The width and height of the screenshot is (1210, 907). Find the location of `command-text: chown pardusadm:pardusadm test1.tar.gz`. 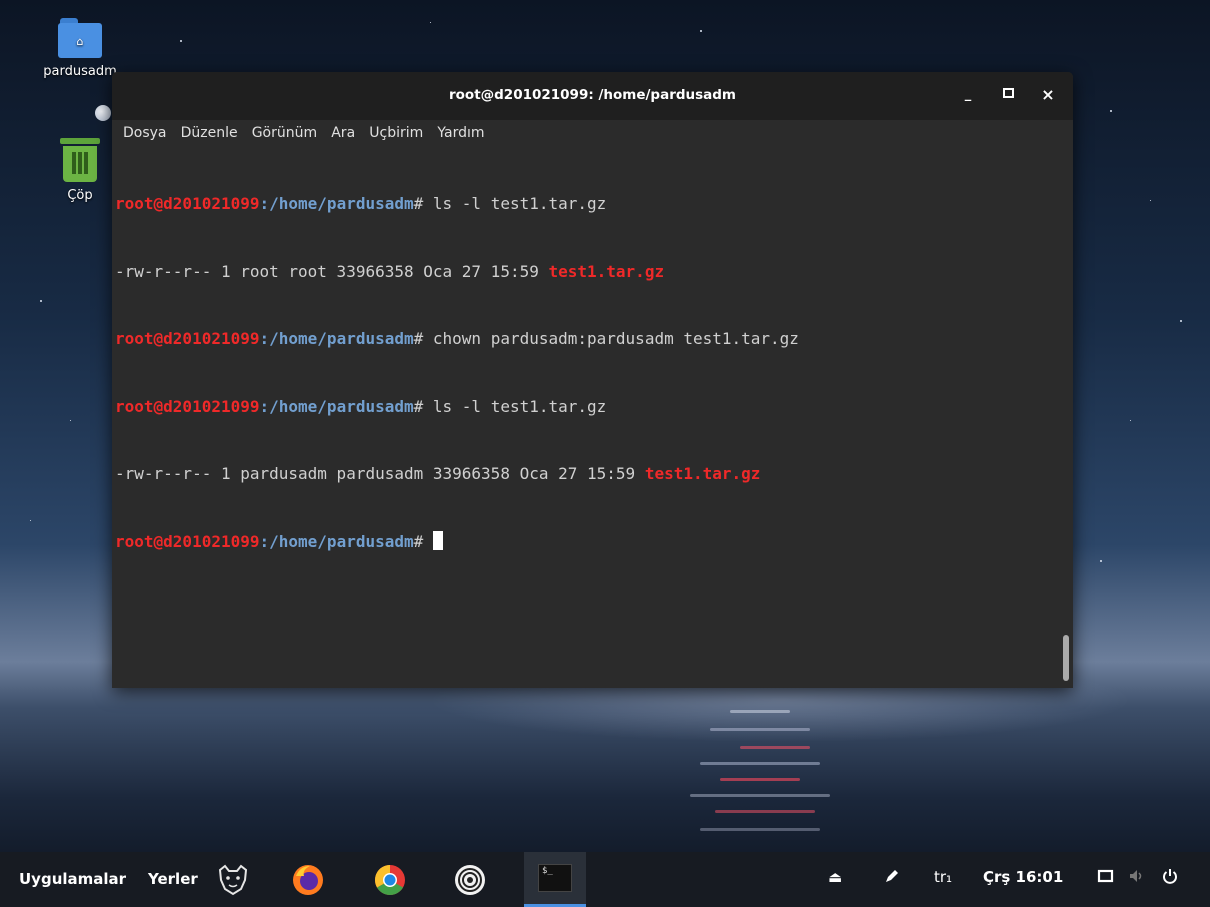

command-text: chown pardusadm:pardusadm test1.tar.gz is located at coordinates (615, 338).